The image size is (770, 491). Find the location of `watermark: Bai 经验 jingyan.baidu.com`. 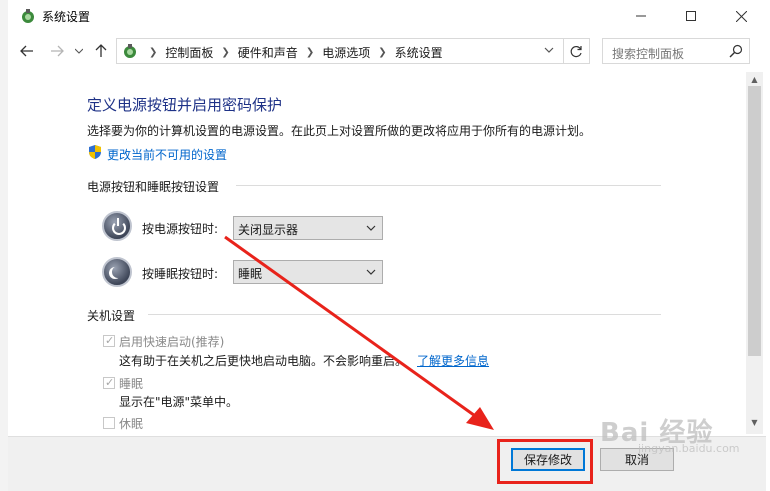

watermark: Bai 经验 jingyan.baidu.com is located at coordinates (670, 433).